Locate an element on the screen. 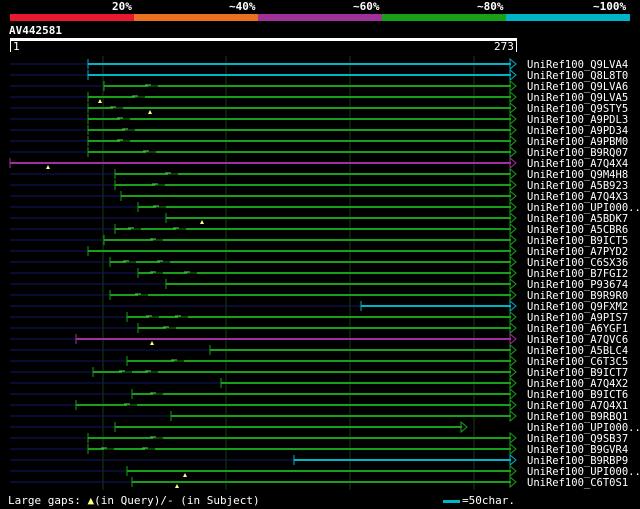 This screenshot has width=640, height=509. legend-scale-text: =50char. is located at coordinates (488, 500).